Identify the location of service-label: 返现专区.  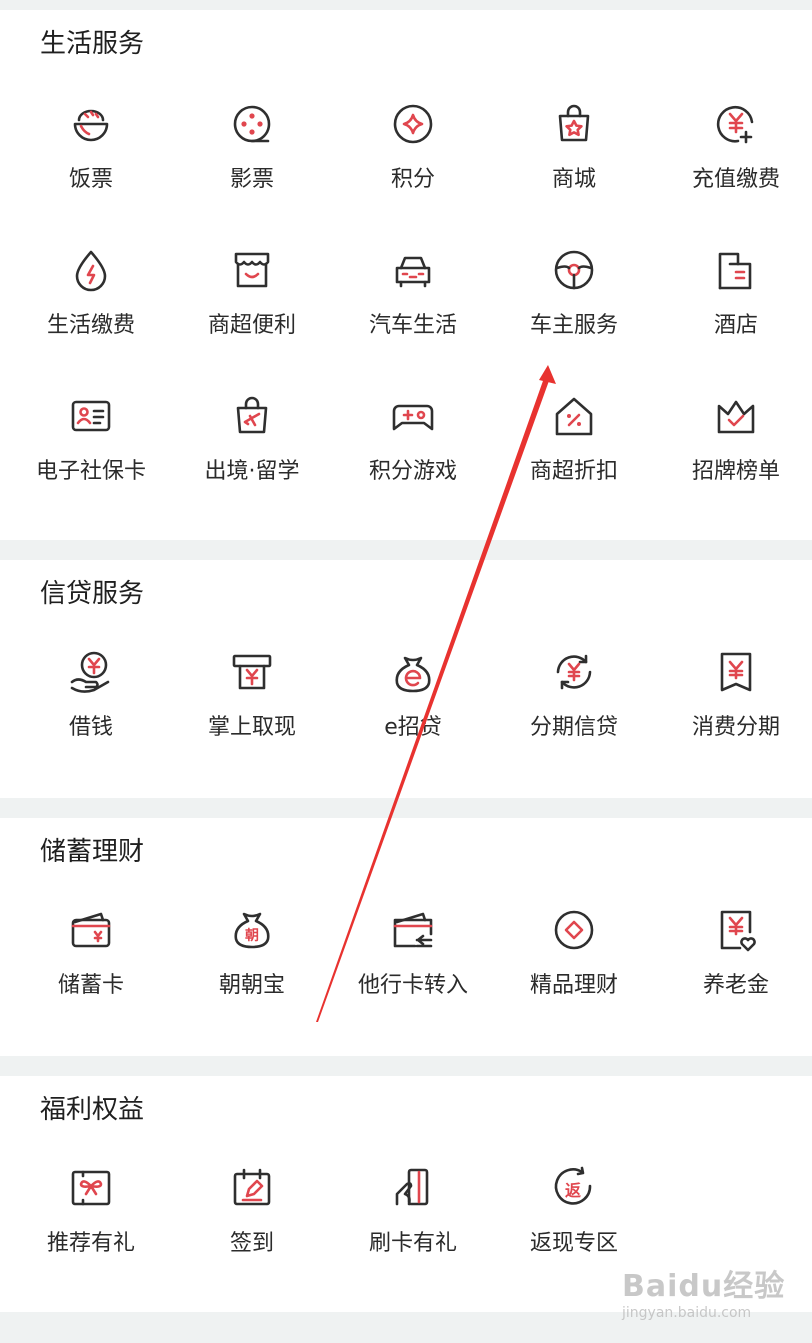
(573, 1243).